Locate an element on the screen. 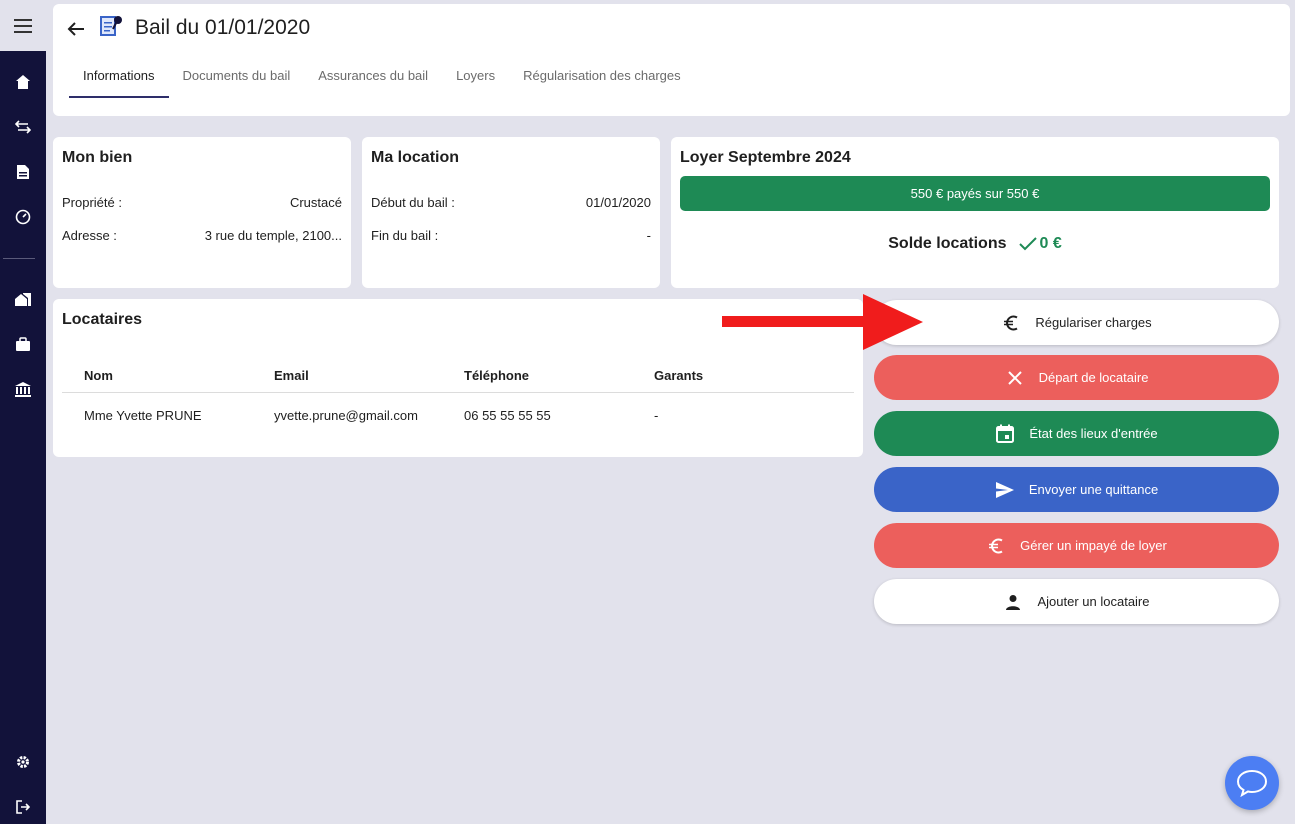 Image resolution: width=1295 pixels, height=824 pixels. briefcase-icon is located at coordinates (23, 343).